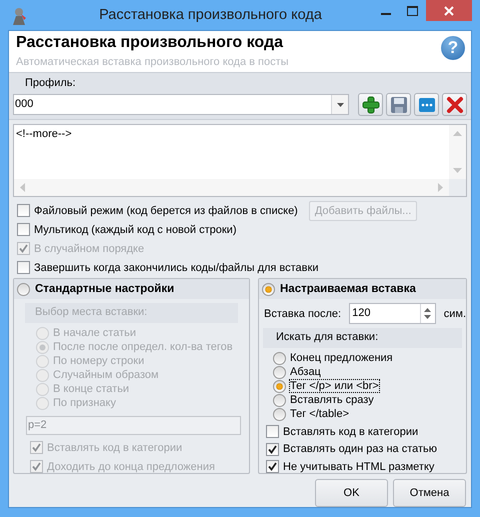 This screenshot has height=517, width=480. What do you see at coordinates (94, 333) in the screenshot?
I see `radio-label: В начале статьи` at bounding box center [94, 333].